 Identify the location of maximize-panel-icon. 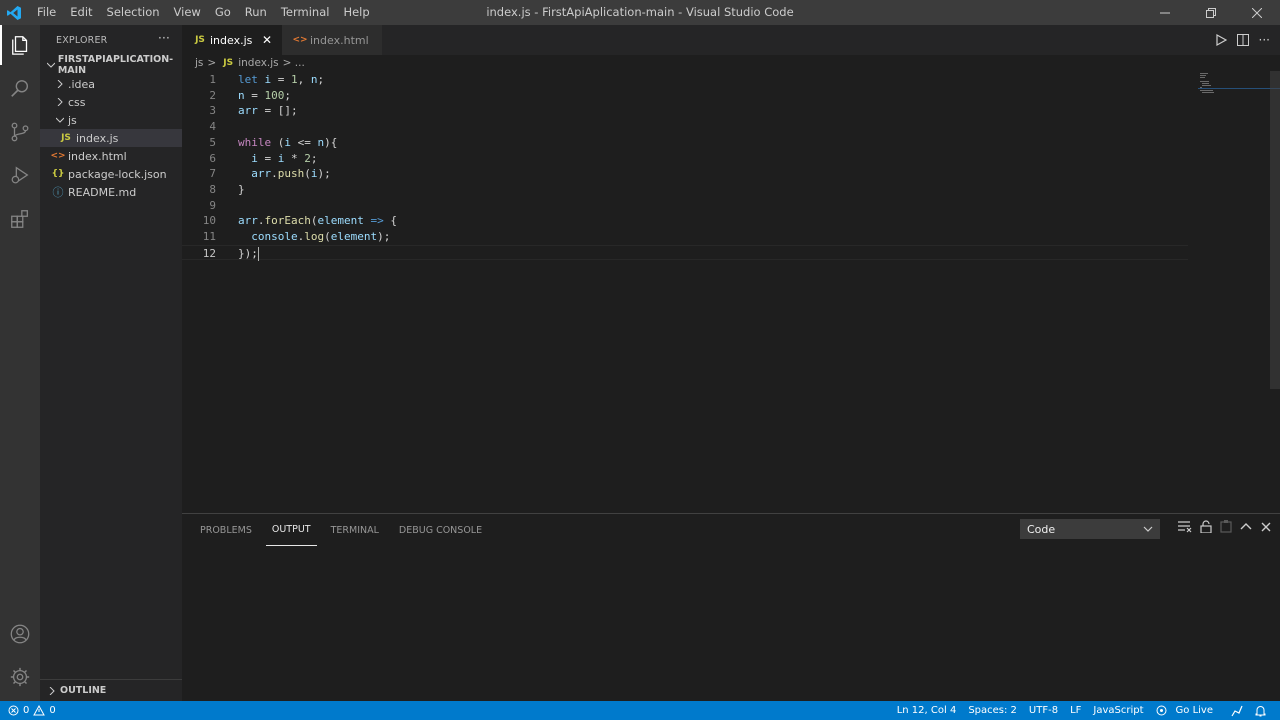
(1246, 527).